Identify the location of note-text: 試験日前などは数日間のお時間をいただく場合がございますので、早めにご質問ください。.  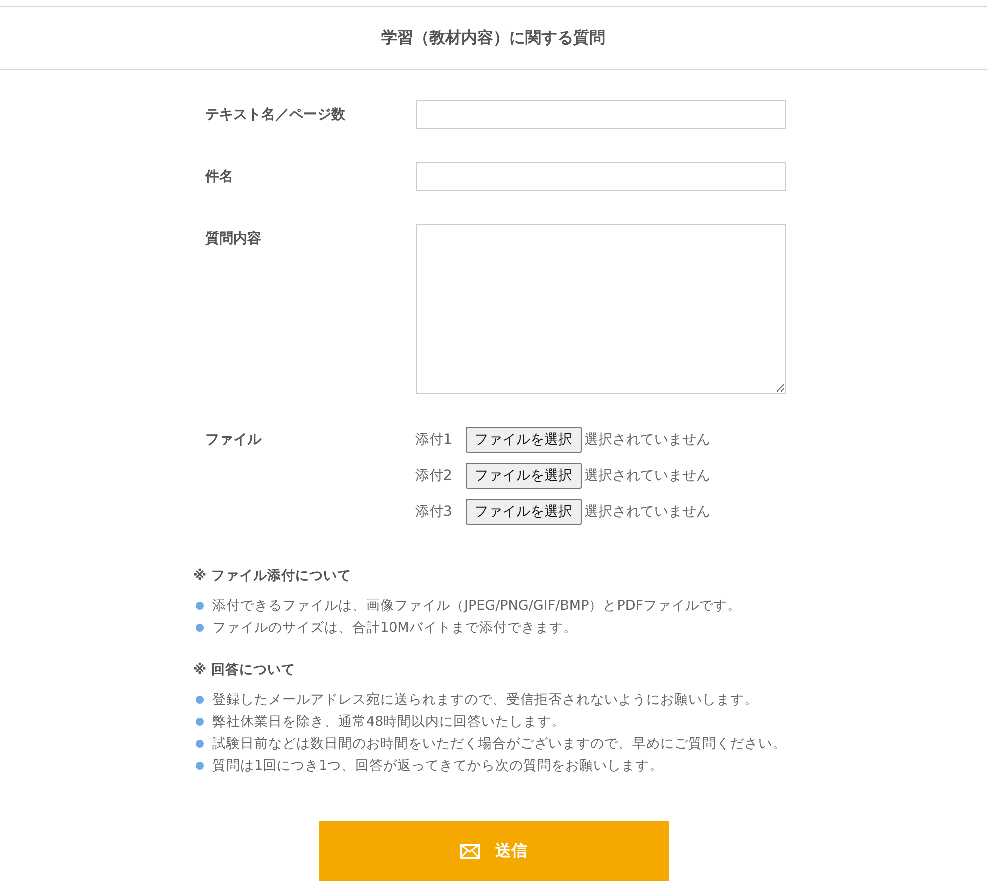
(499, 744).